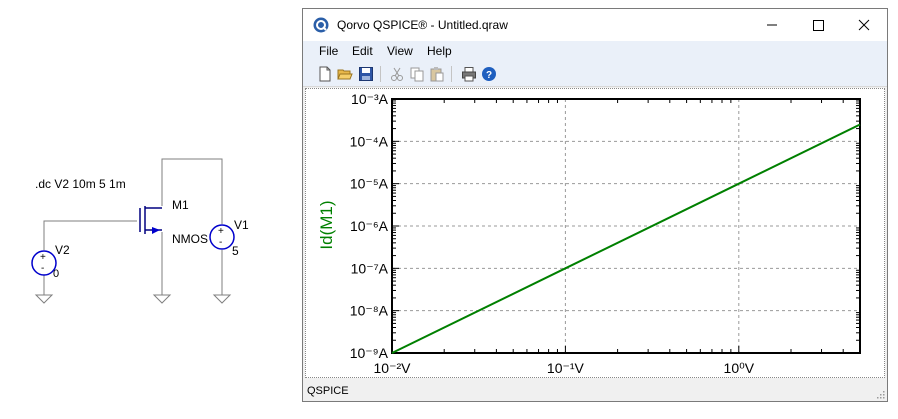  Describe the element at coordinates (44, 299) in the screenshot. I see `ground-symbol-v2` at that location.